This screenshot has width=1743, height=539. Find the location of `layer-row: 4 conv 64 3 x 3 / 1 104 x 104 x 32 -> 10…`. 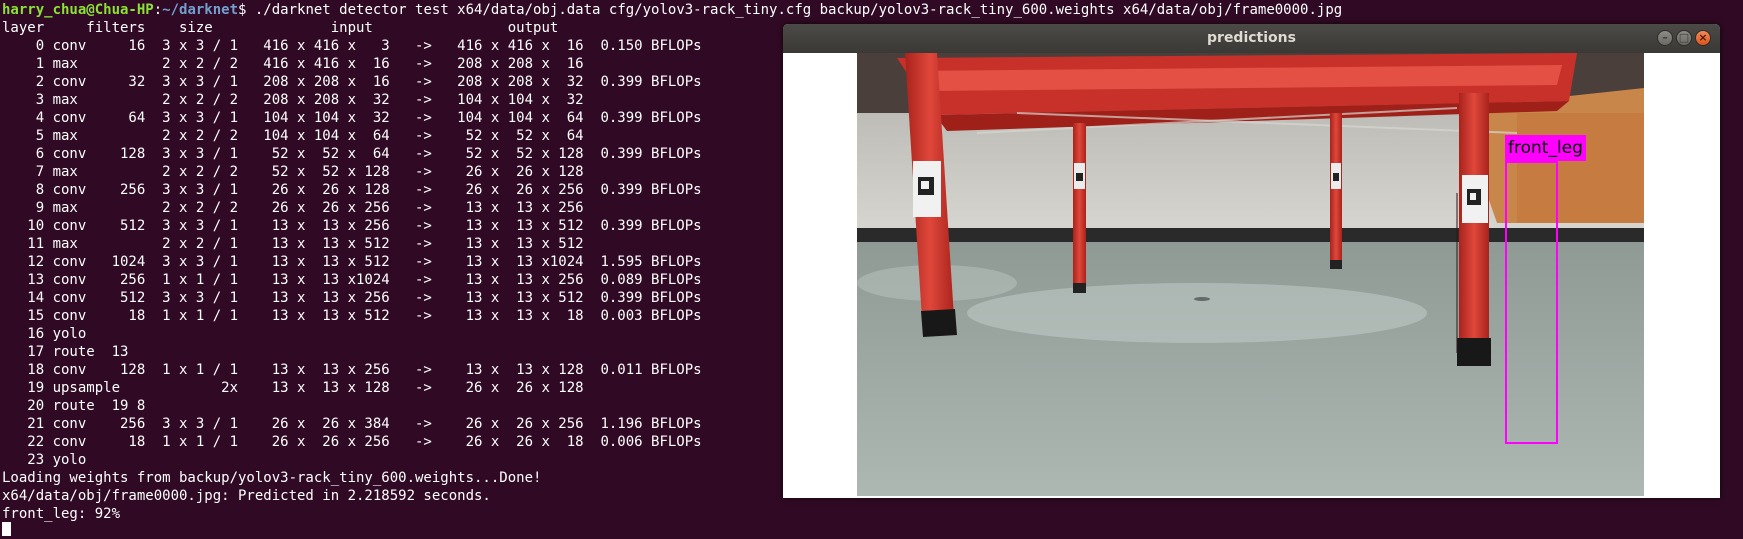

layer-row: 4 conv 64 3 x 3 / 1 104 x 104 x 32 -> 10… is located at coordinates (352, 118).